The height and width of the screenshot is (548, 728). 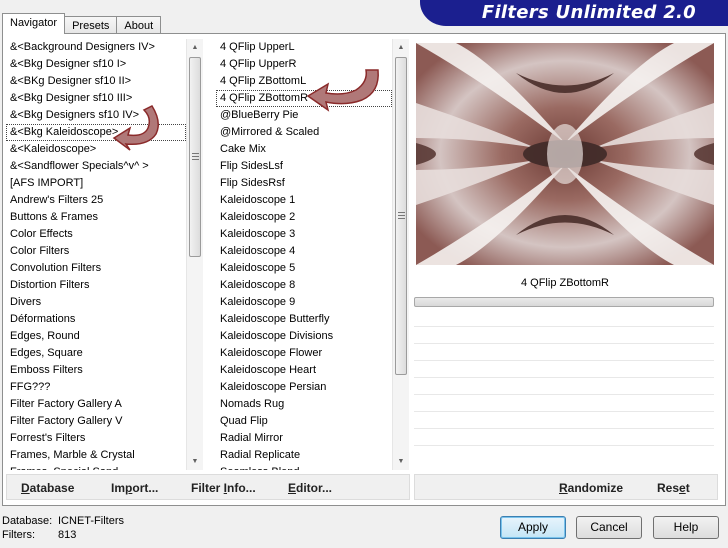 What do you see at coordinates (304, 234) in the screenshot?
I see `filter-item: Kaleidoscope 3` at bounding box center [304, 234].